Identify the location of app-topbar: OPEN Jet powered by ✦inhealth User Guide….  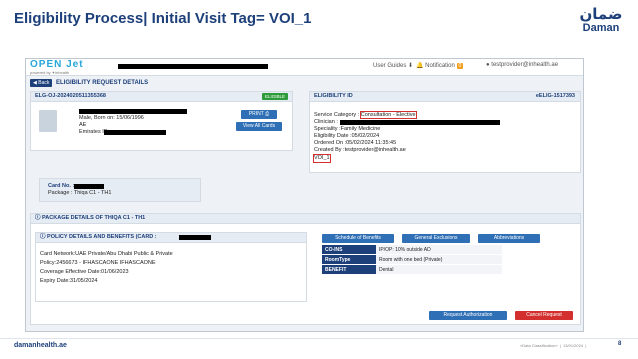
(304, 67).